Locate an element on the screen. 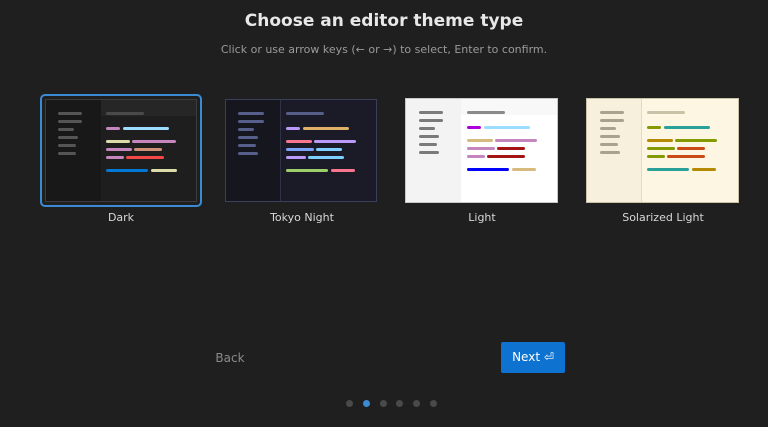  theme-preview-dark is located at coordinates (121, 150).